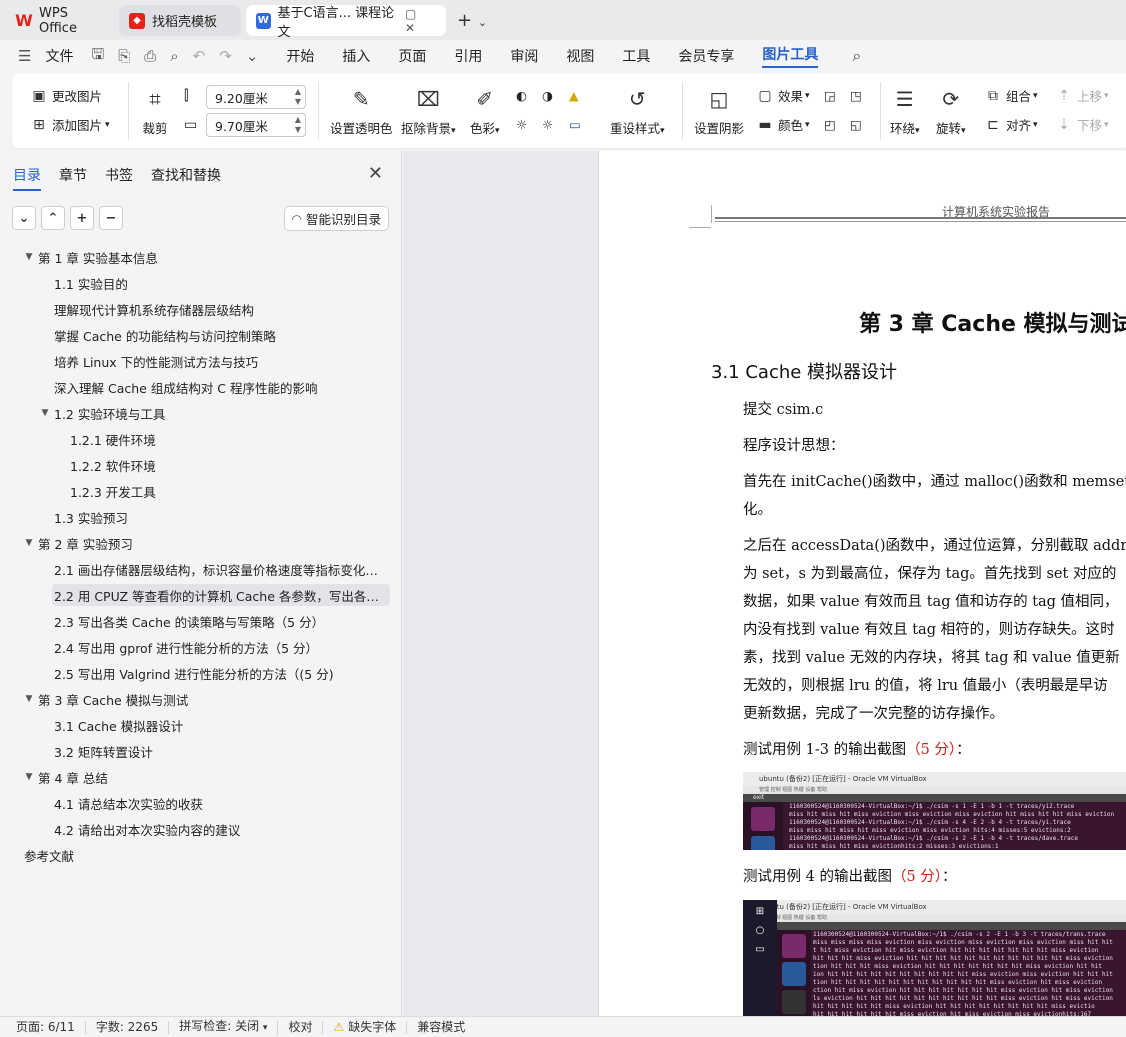 Image resolution: width=1126 pixels, height=1037 pixels. I want to click on tab-document: W 基于C语言... 课程论文 ▢ ✕, so click(346, 22).